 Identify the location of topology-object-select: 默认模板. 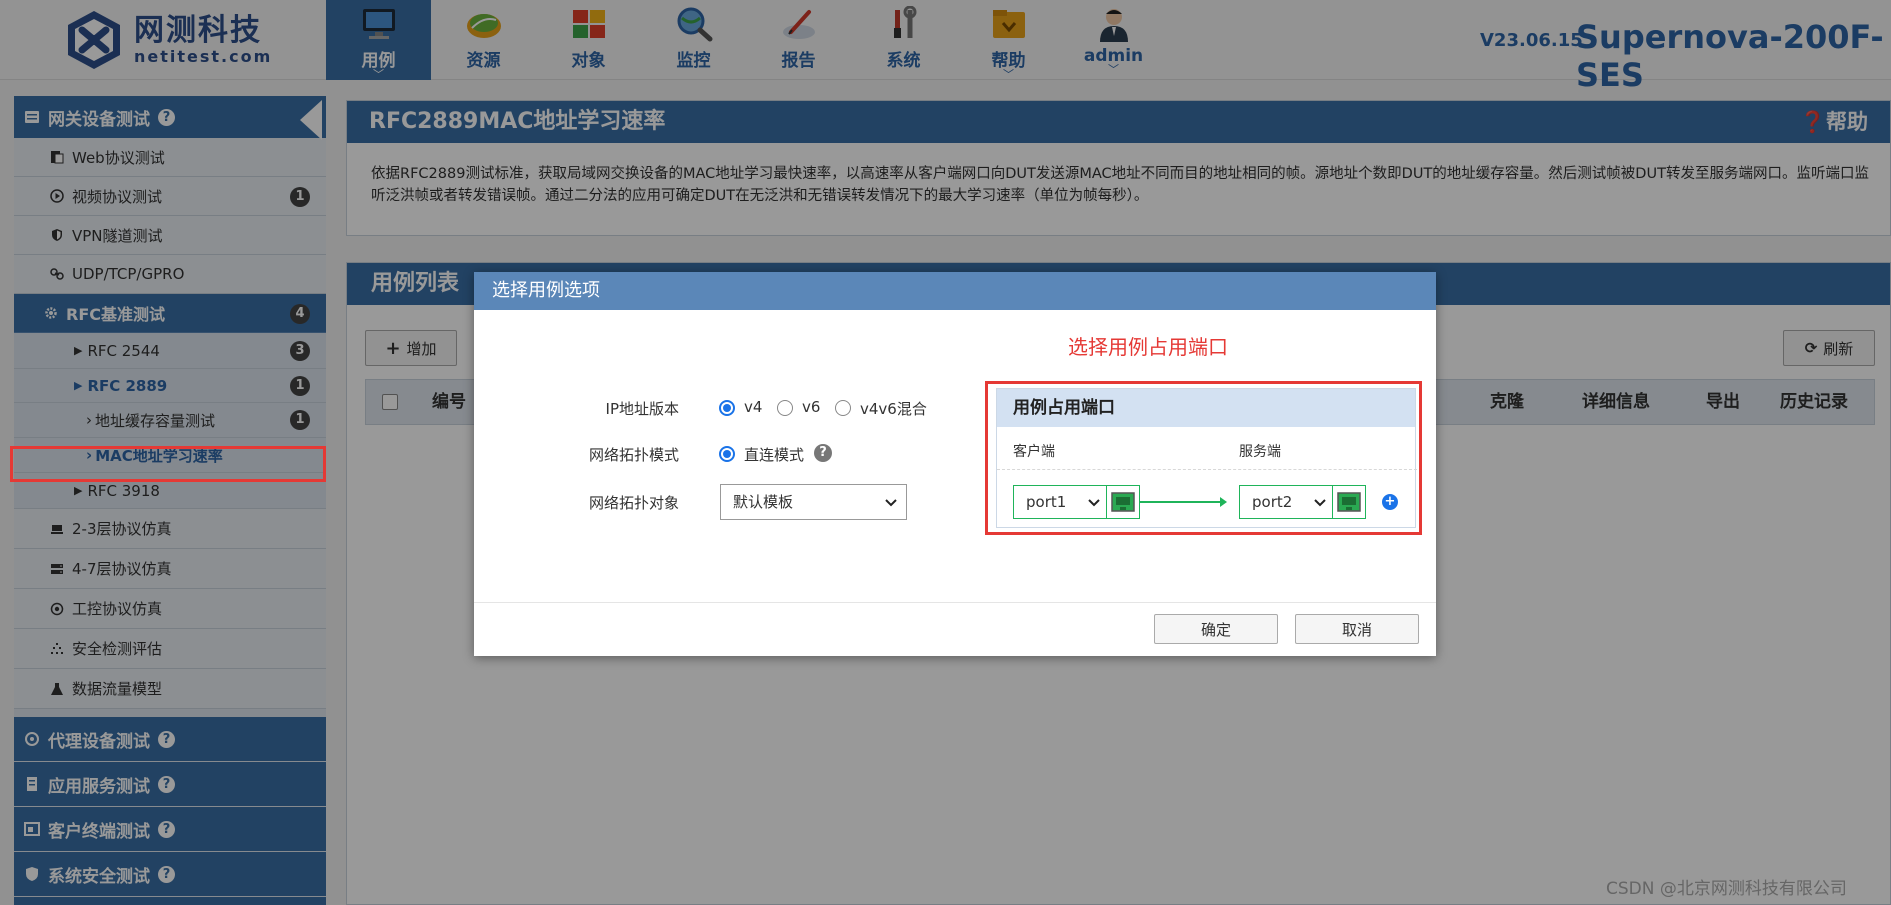
(813, 502).